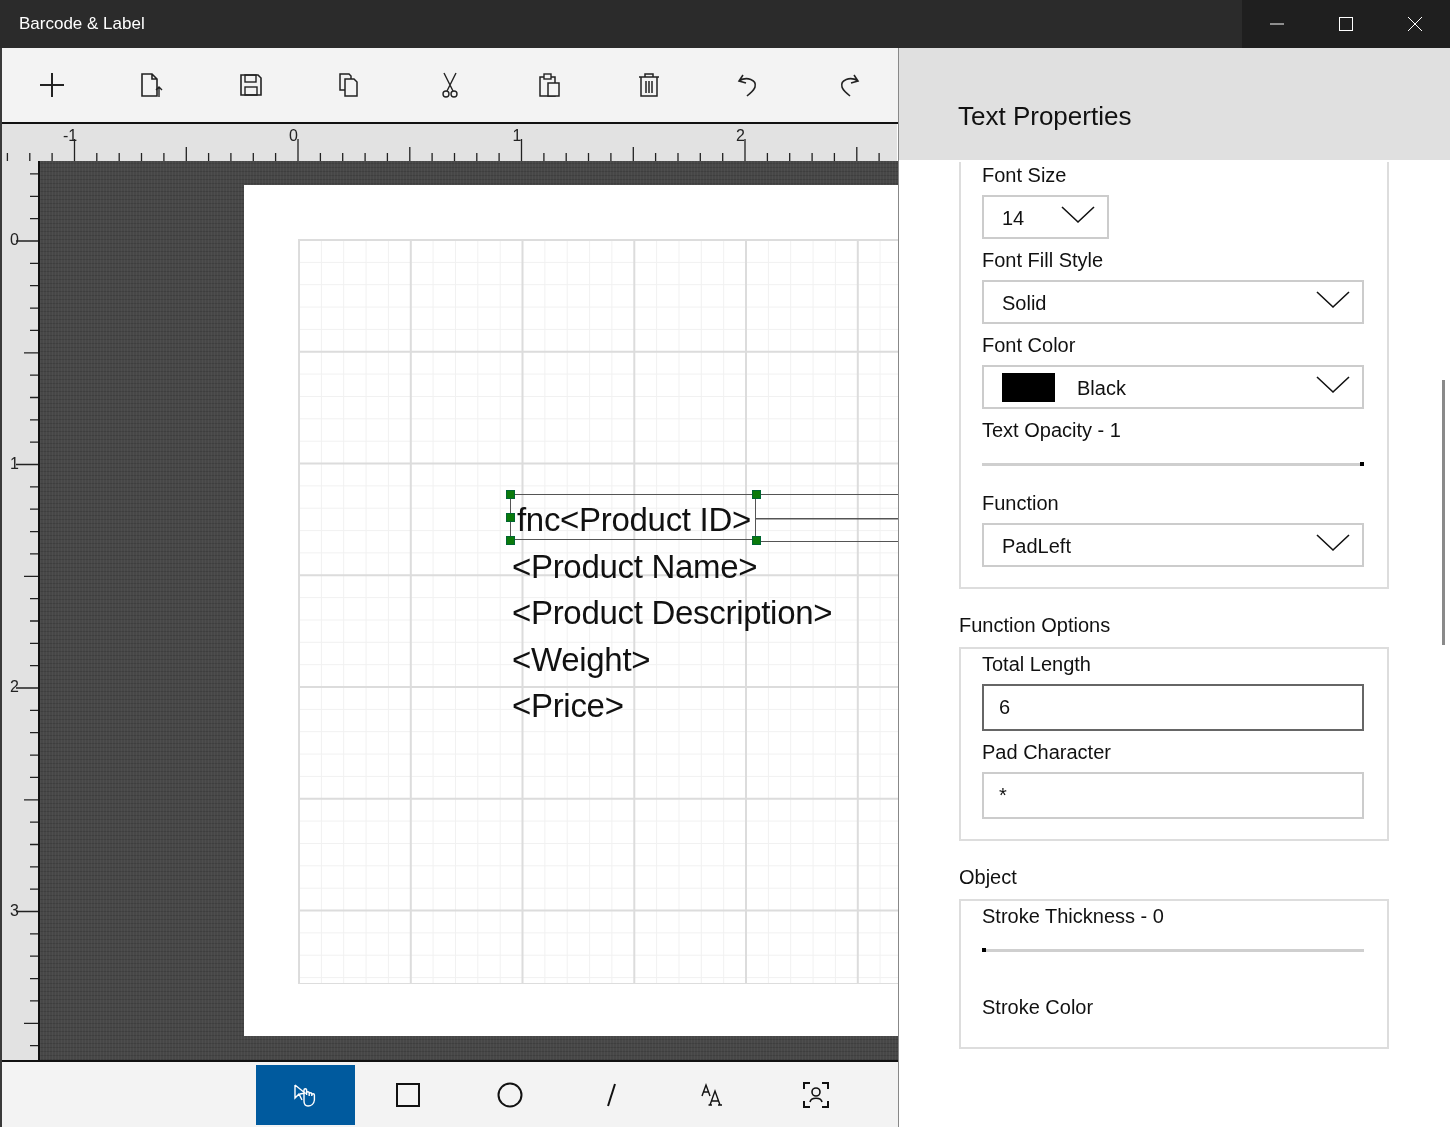 Image resolution: width=1450 pixels, height=1127 pixels. What do you see at coordinates (509, 1095) in the screenshot?
I see `circle-icon` at bounding box center [509, 1095].